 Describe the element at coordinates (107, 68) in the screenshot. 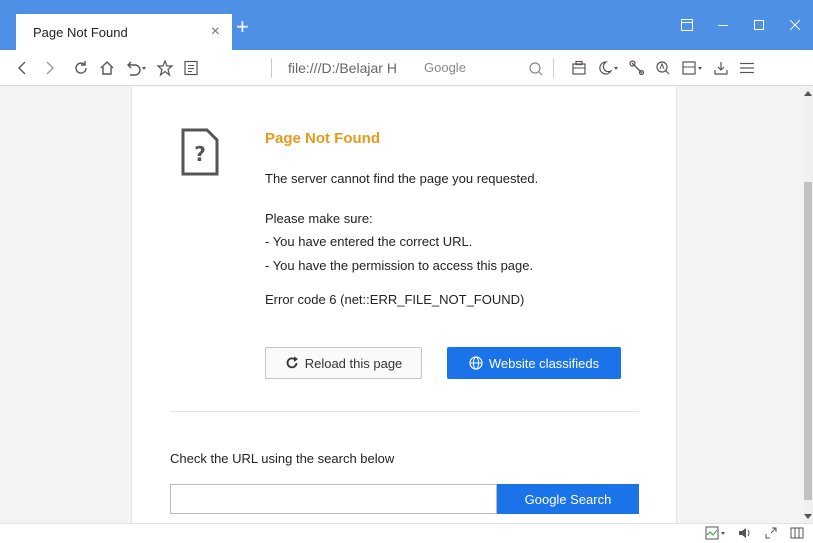

I see `home-icon` at that location.